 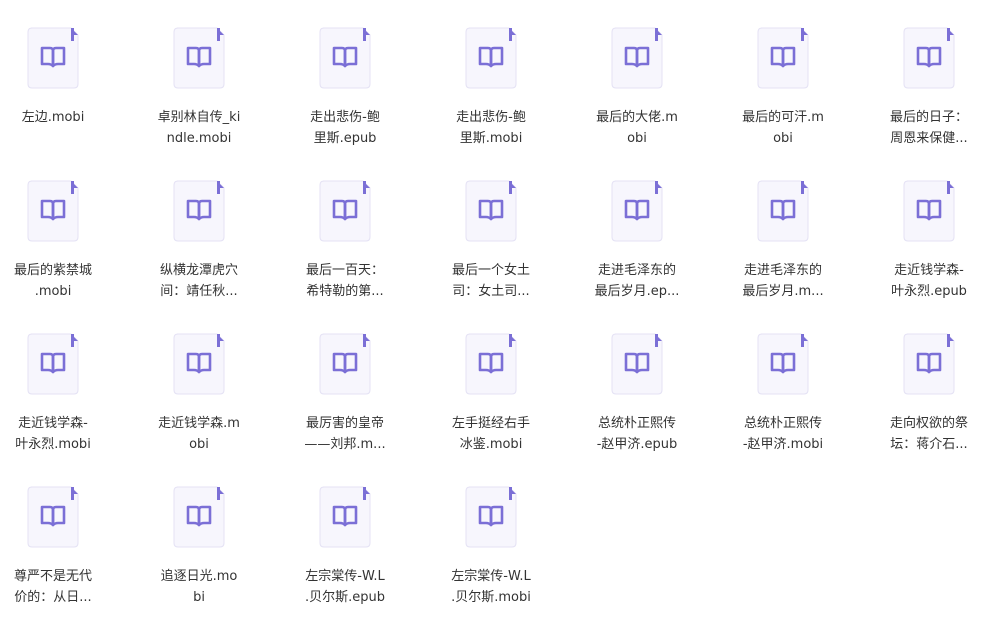 What do you see at coordinates (199, 597) in the screenshot?
I see `file-name-line-2: bi` at bounding box center [199, 597].